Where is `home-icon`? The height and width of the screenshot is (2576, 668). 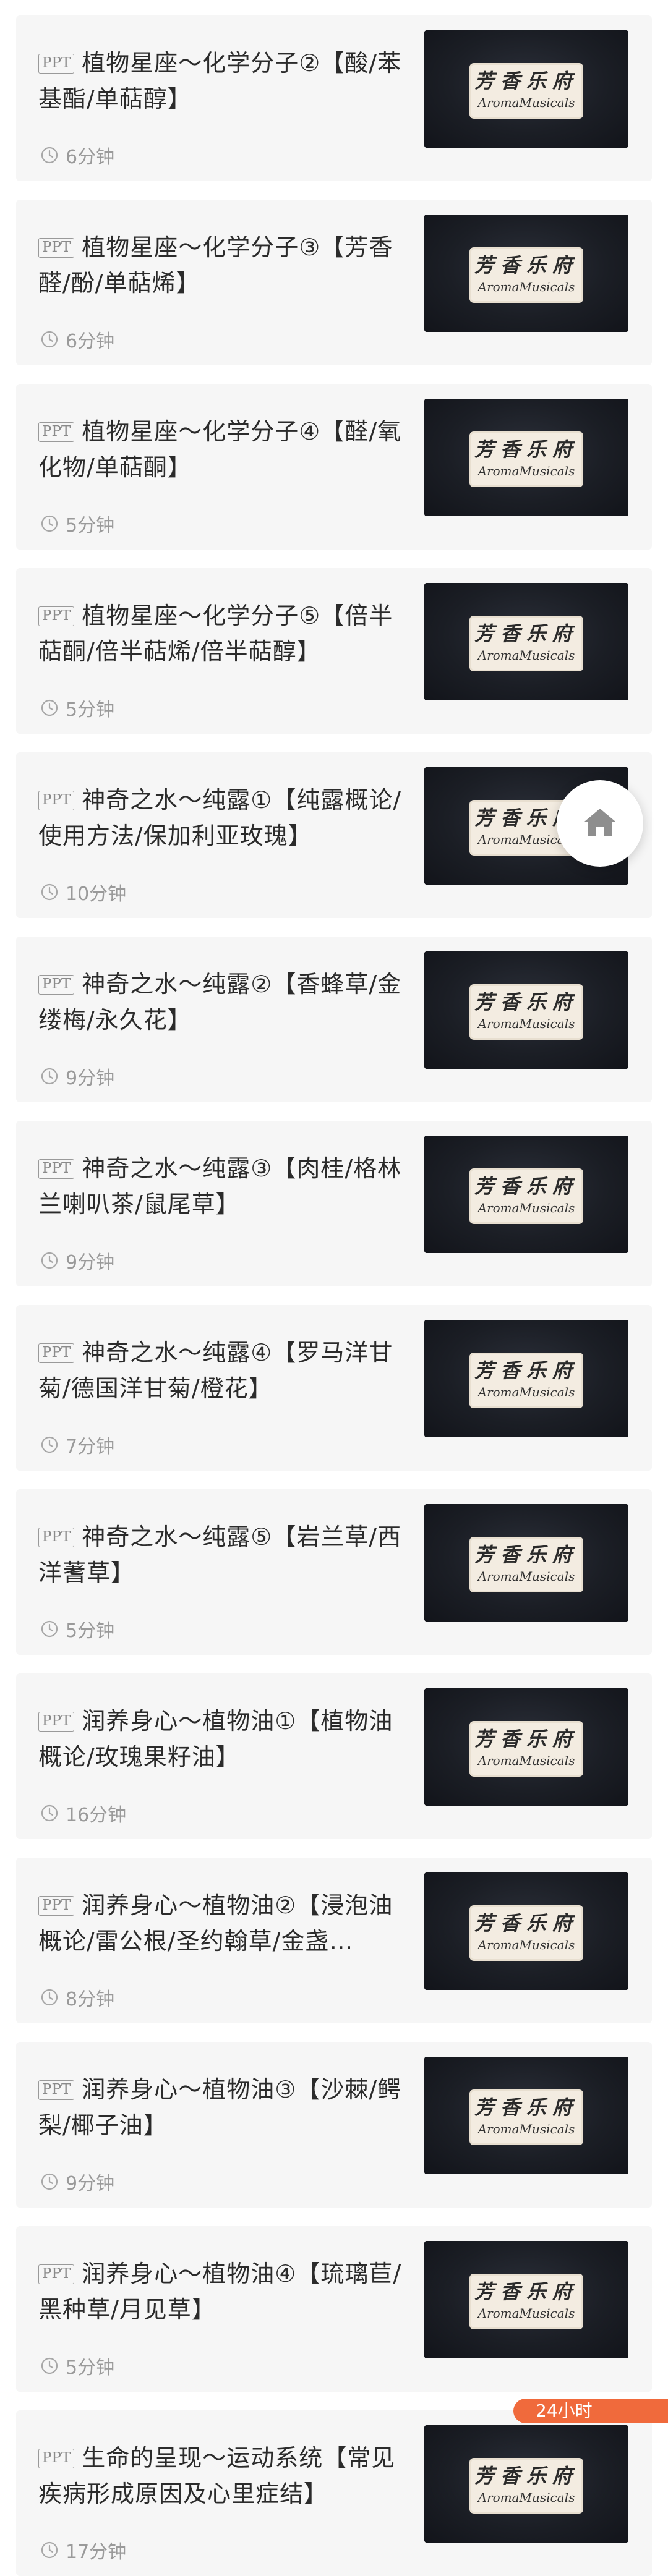 home-icon is located at coordinates (600, 823).